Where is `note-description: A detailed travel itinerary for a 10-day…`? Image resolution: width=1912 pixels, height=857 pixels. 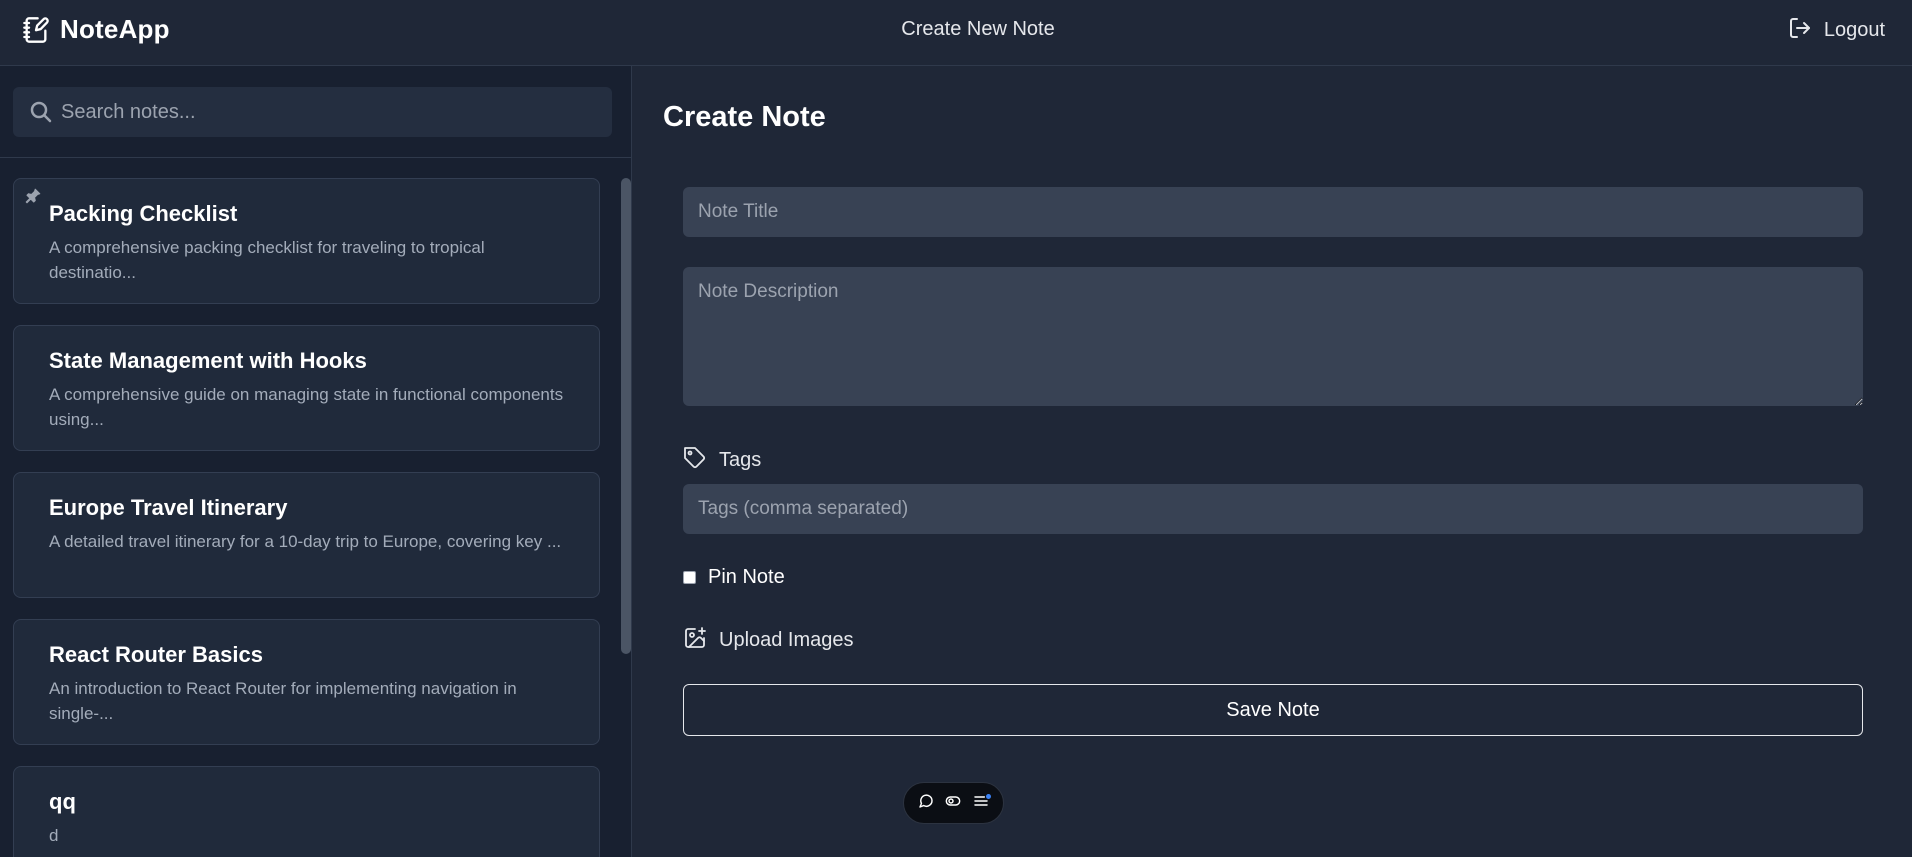
note-description: A detailed travel itinerary for a 10-day… is located at coordinates (305, 541).